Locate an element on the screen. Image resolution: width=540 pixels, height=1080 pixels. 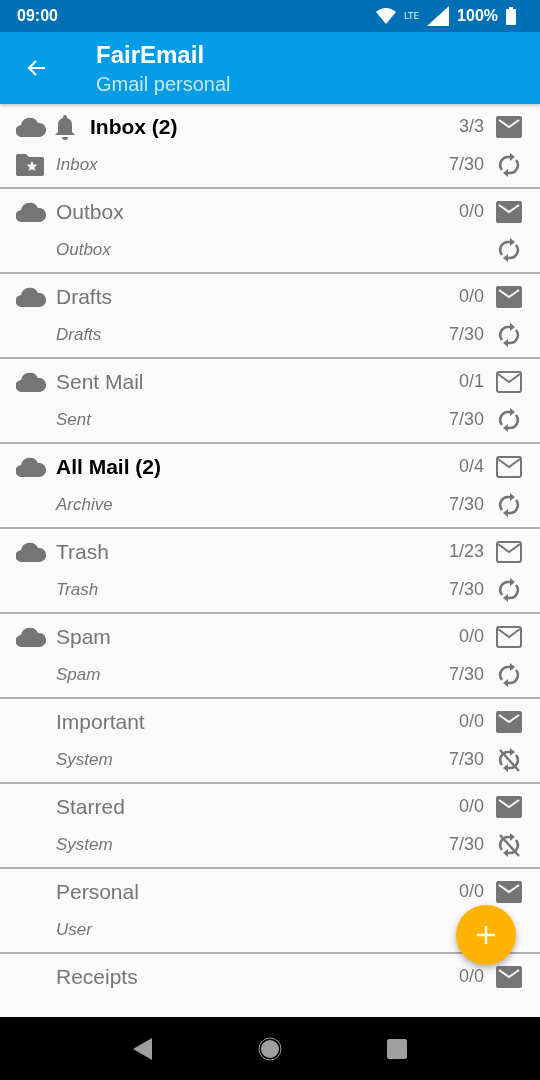
folder-row: All Mail (2) 0/4 Archive 7/30 is located at coordinates (270, 486).